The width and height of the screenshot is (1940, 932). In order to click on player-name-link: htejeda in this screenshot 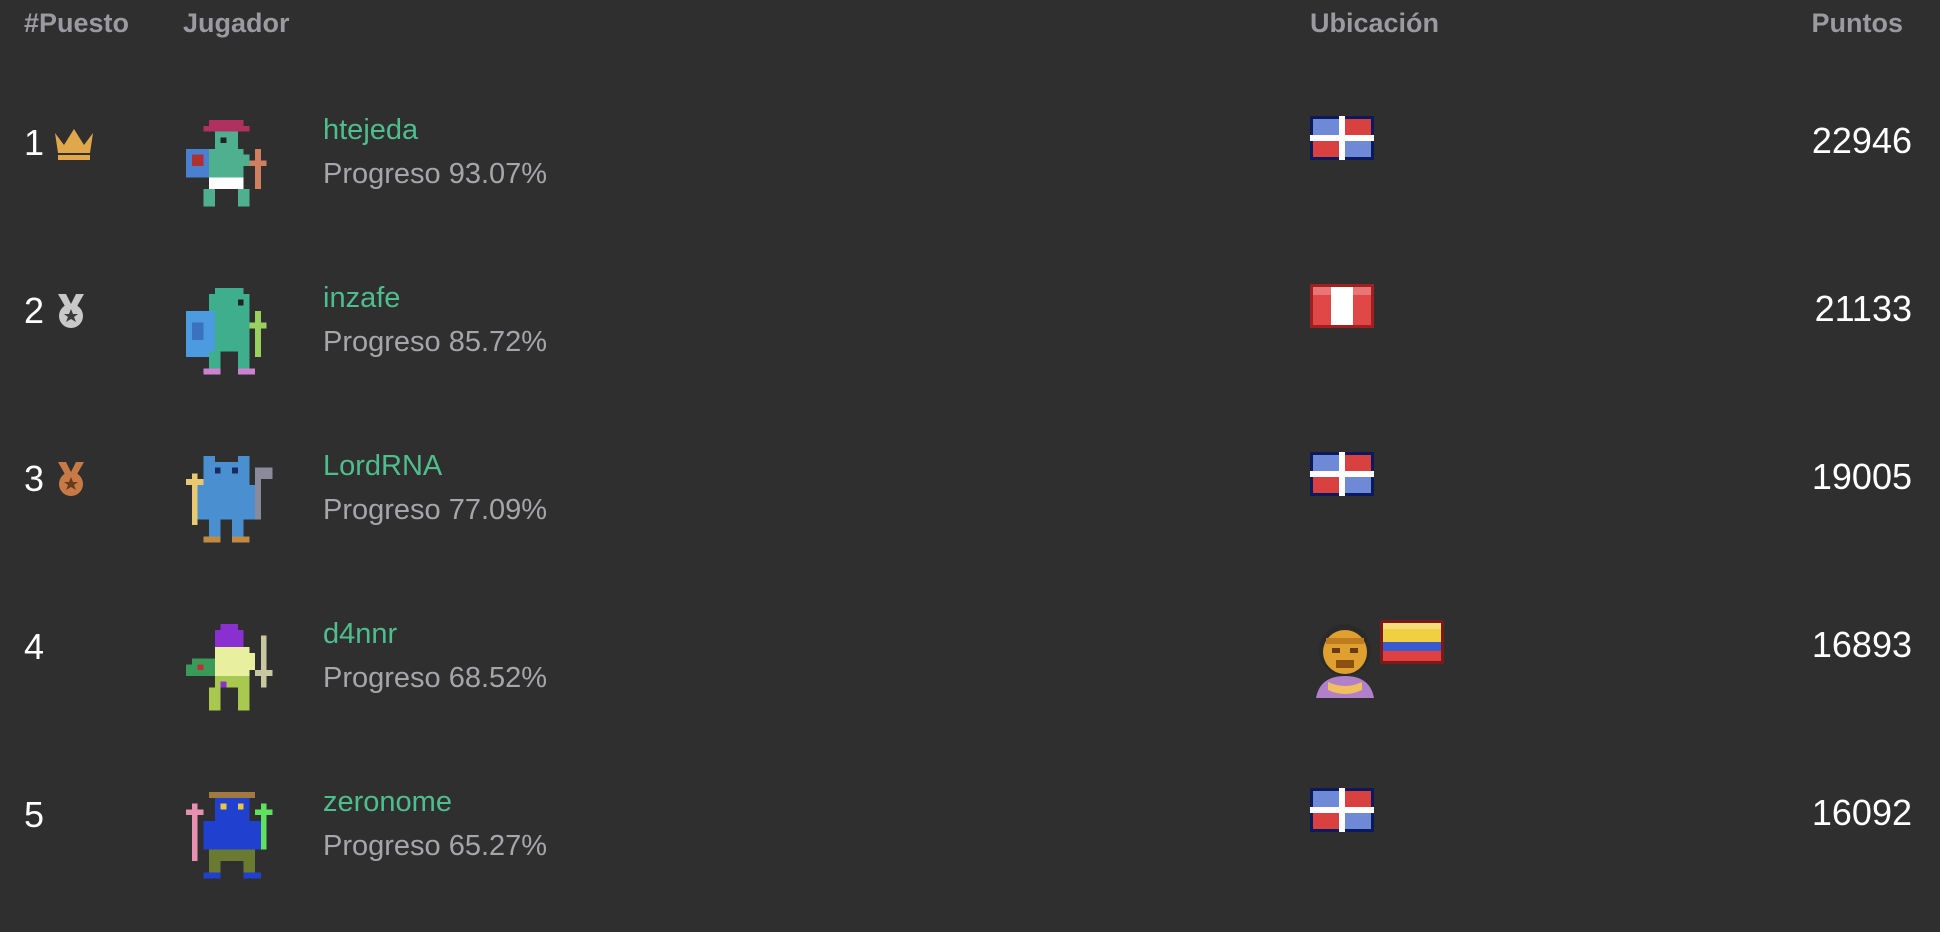, I will do `click(370, 130)`.